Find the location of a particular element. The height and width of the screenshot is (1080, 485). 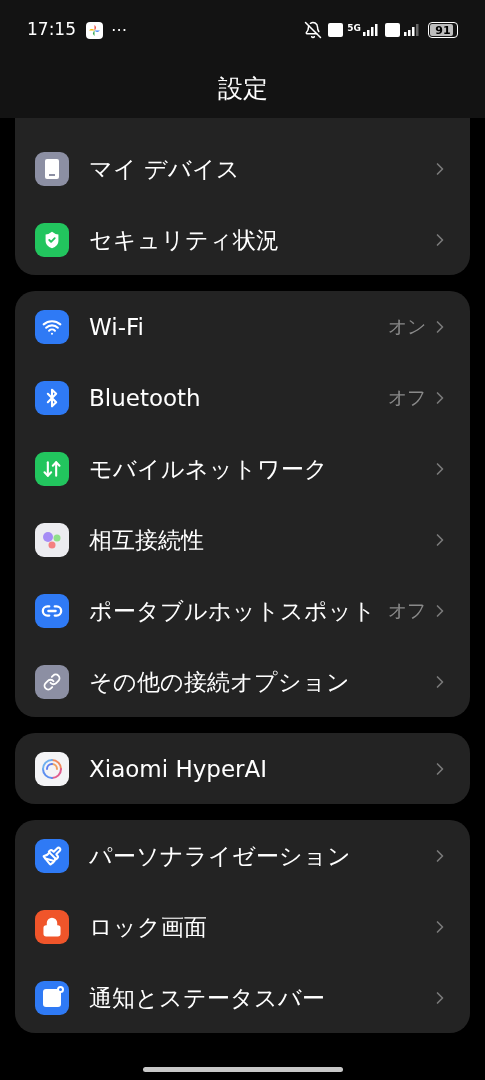

brush-icon is located at coordinates (52, 855).